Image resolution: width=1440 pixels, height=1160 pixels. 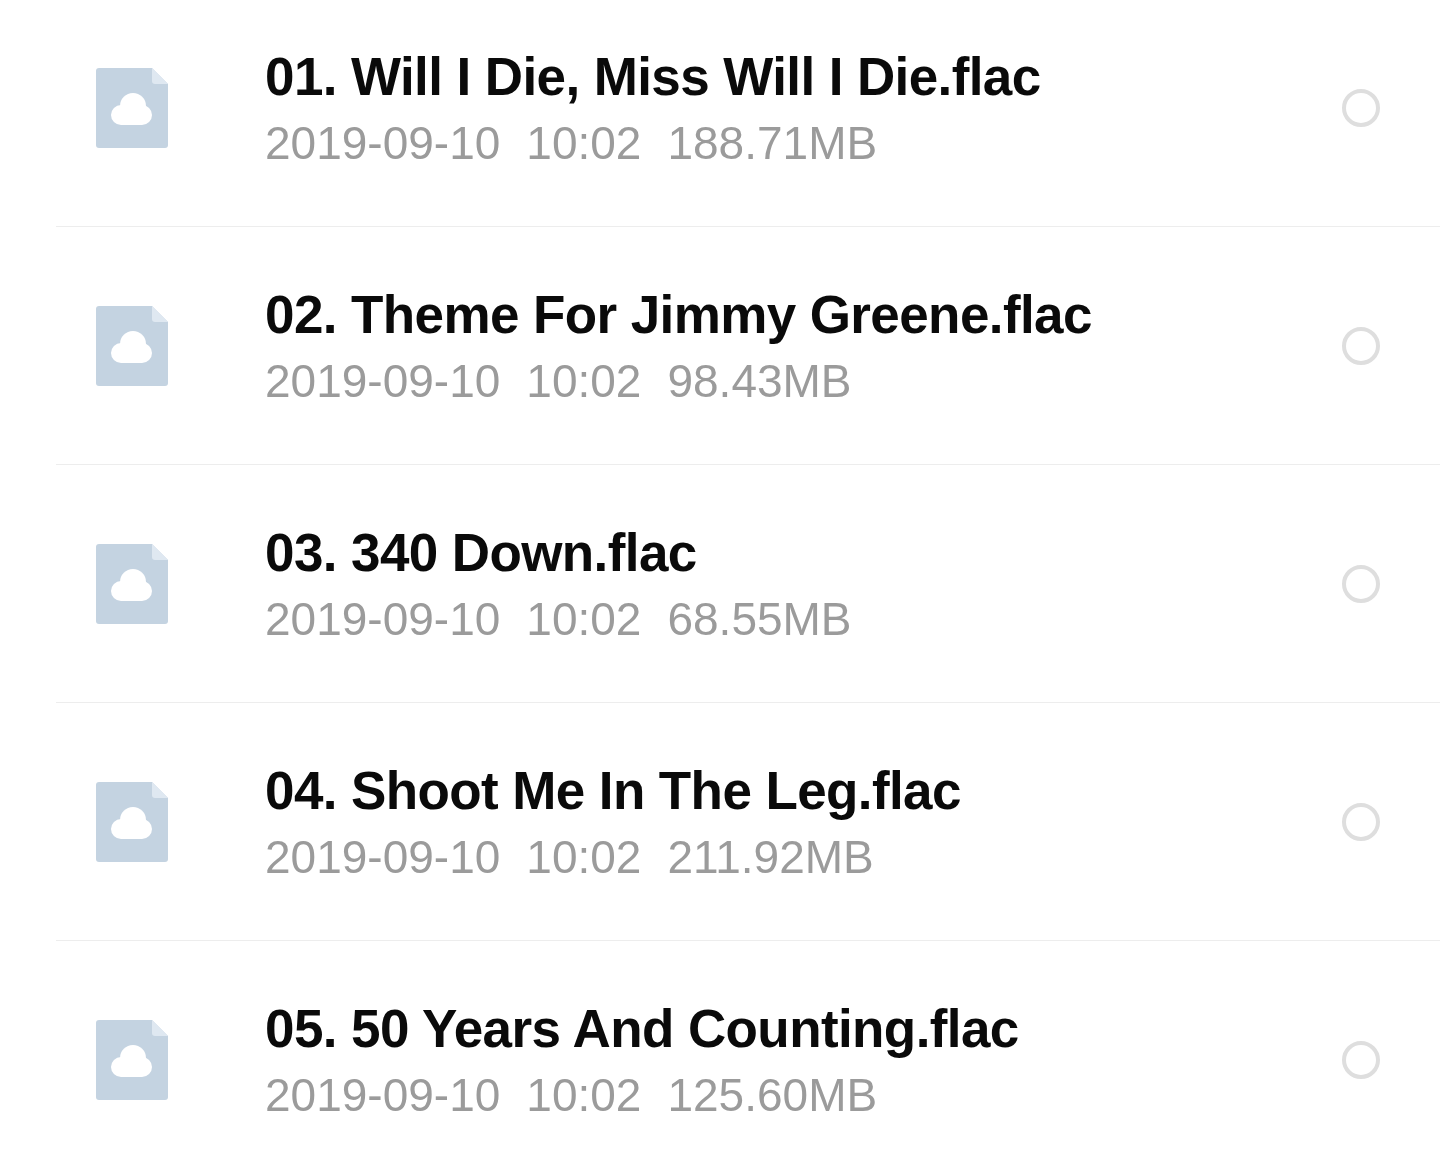 I want to click on file-name: 03. 340 Down.flac, so click(x=481, y=552).